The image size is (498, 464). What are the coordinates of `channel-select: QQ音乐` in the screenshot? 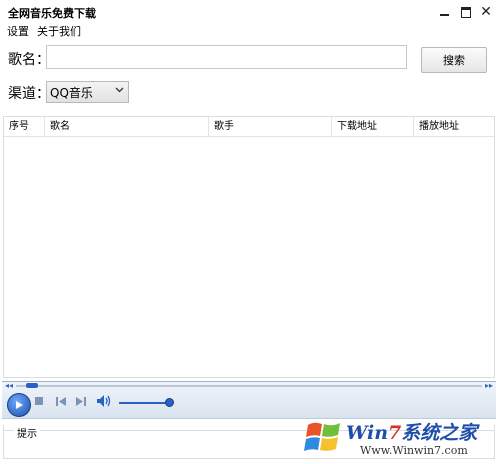 It's located at (87, 92).